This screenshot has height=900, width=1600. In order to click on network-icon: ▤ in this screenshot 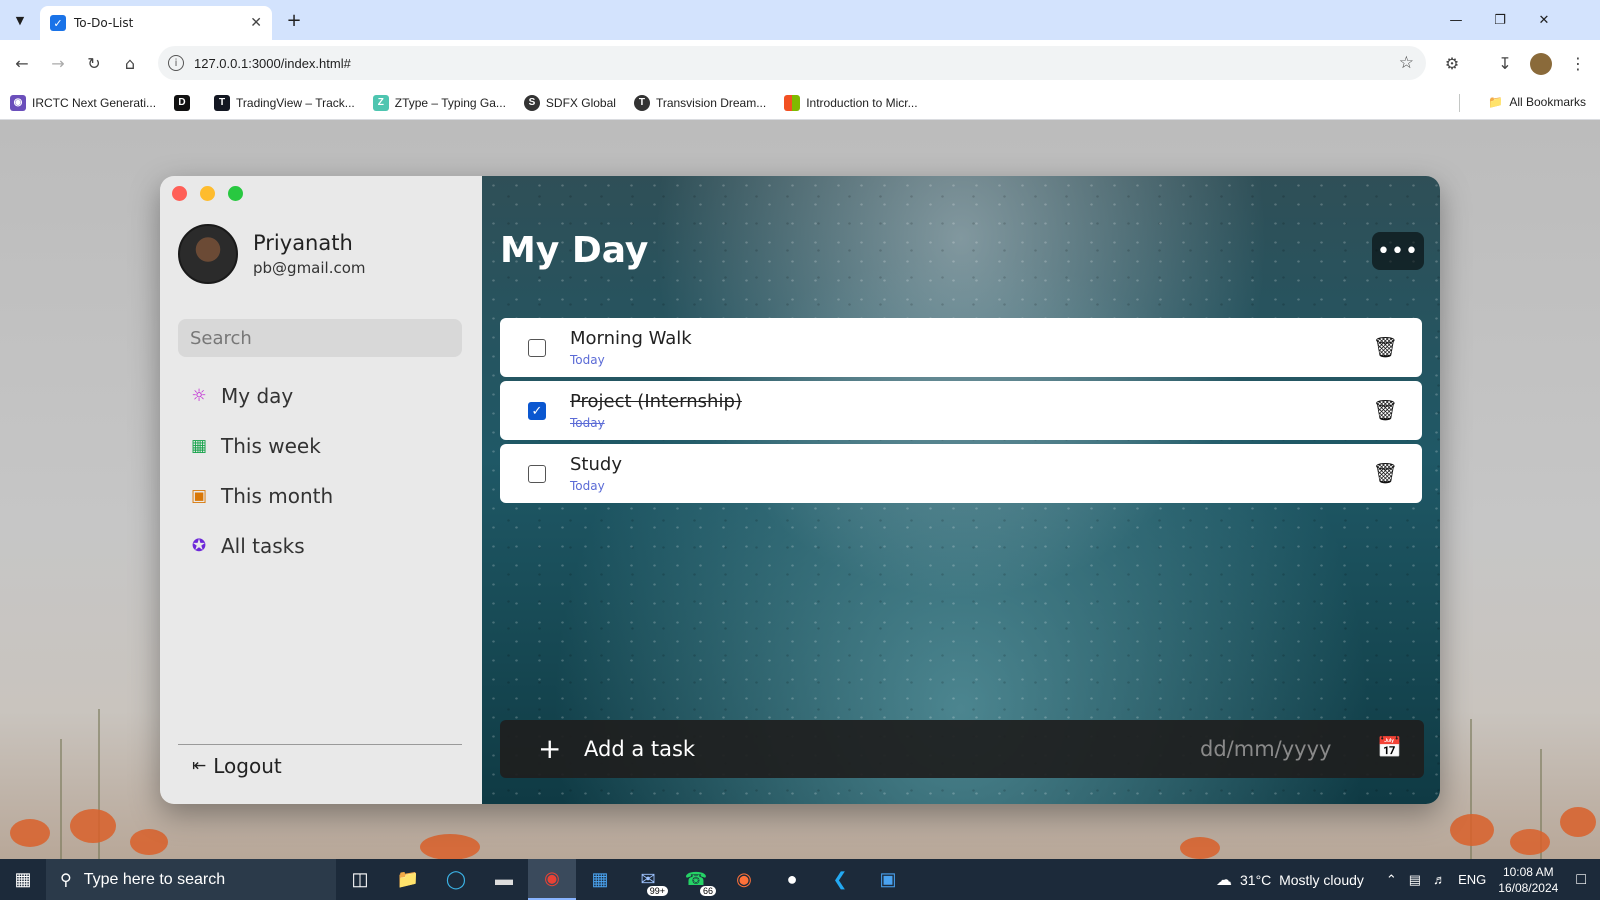, I will do `click(1415, 880)`.